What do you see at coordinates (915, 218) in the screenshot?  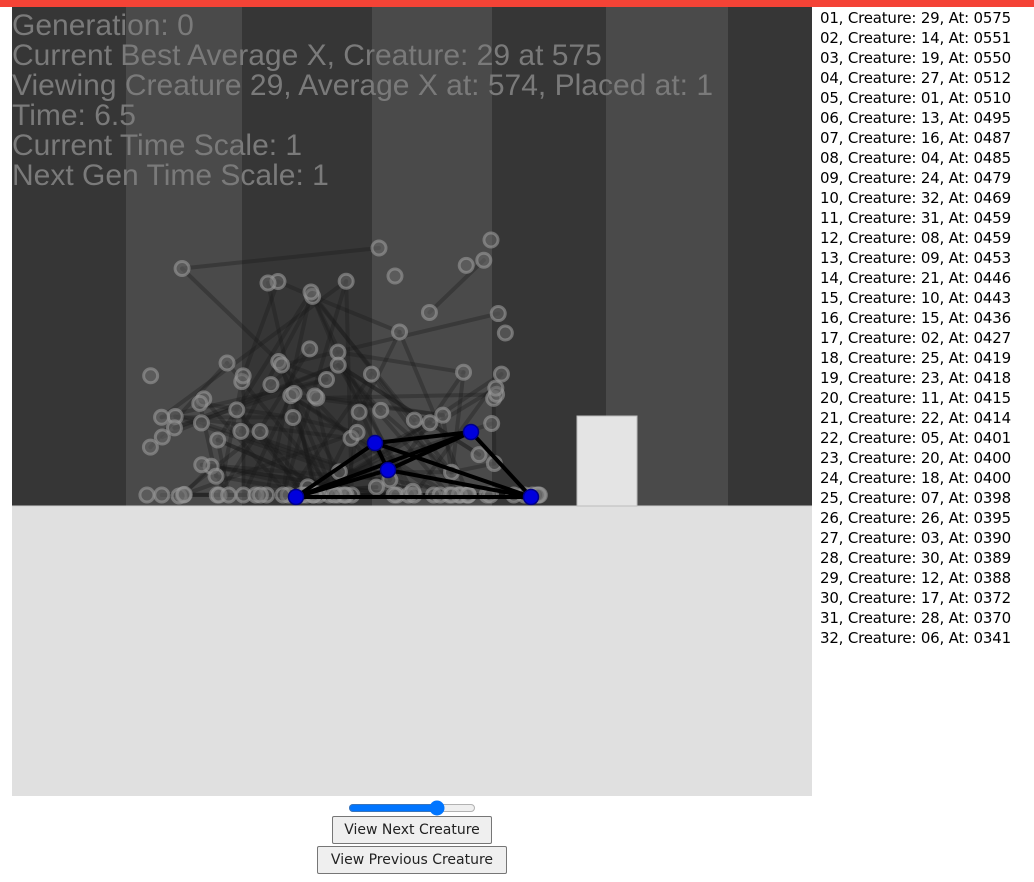 I see `leaderboard-row: 11, Creature: 31, At: 0459` at bounding box center [915, 218].